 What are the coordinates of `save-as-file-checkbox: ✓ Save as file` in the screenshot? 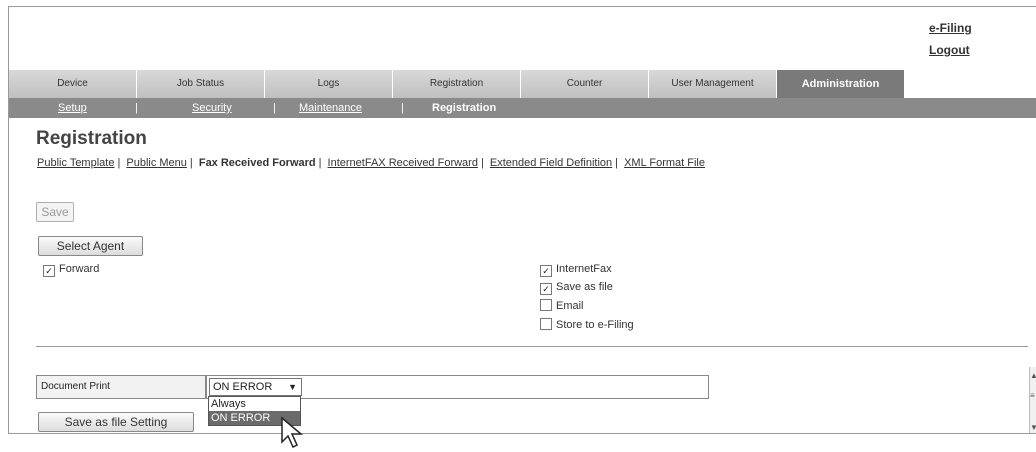 It's located at (576, 287).